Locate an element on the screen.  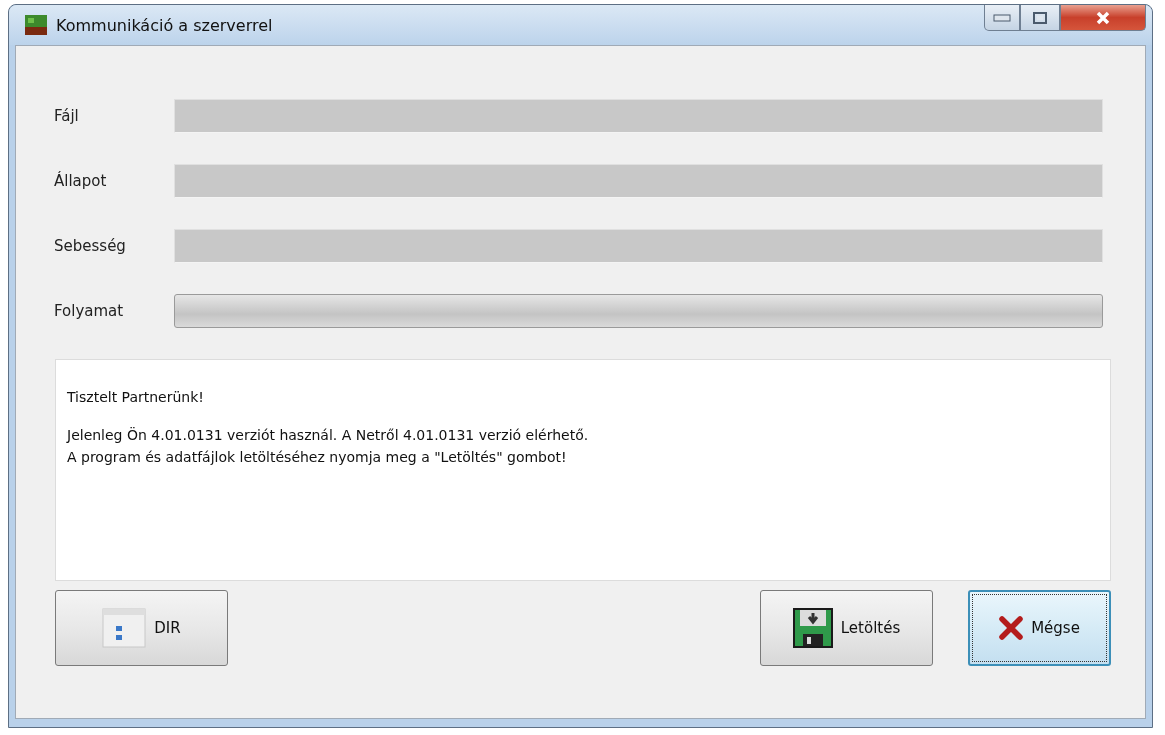
app-icon is located at coordinates (36, 25).